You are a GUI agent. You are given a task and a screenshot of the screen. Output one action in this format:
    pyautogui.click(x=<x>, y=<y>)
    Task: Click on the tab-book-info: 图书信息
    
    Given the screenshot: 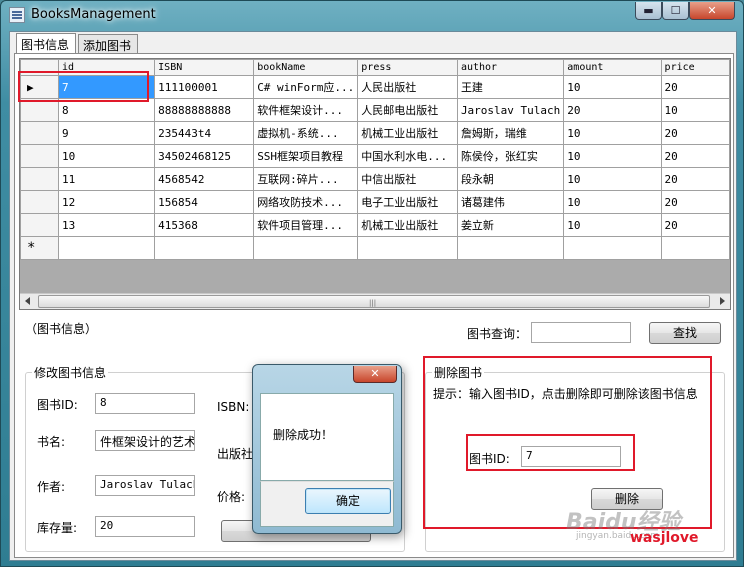 What is the action you would take?
    pyautogui.click(x=46, y=43)
    